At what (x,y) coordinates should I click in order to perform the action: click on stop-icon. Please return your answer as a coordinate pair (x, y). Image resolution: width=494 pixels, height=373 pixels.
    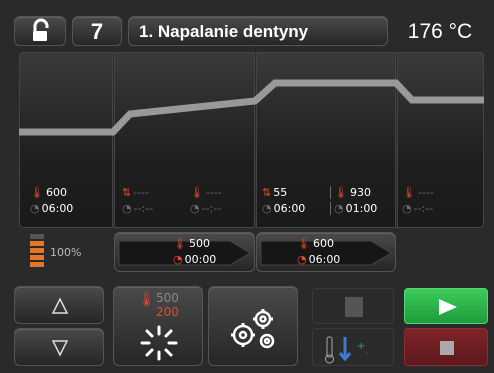
    Looking at the image, I should click on (447, 348).